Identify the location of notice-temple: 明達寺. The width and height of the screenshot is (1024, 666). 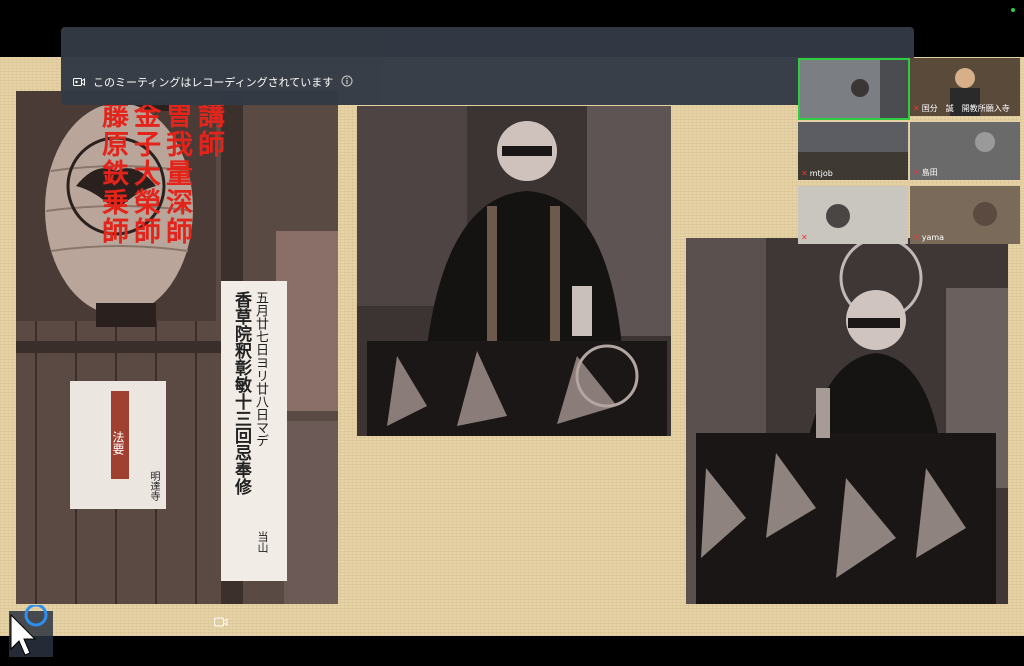
(153, 486).